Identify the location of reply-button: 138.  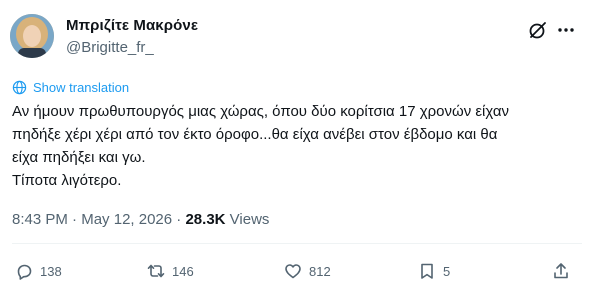
(38, 271).